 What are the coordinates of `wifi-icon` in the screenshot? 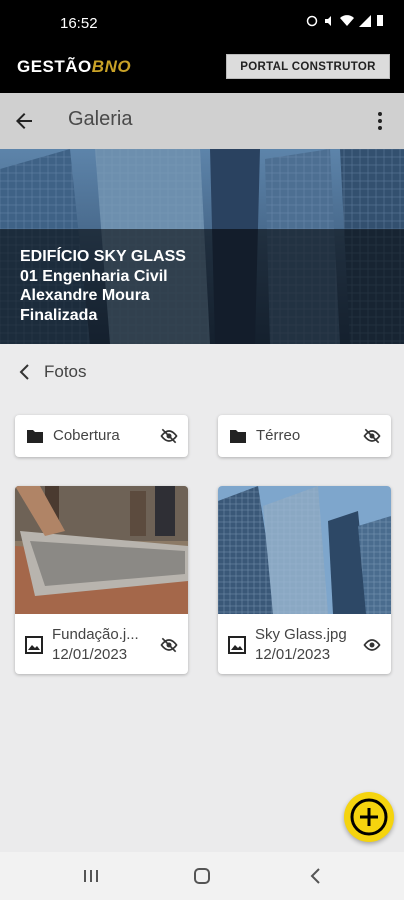 It's located at (347, 20).